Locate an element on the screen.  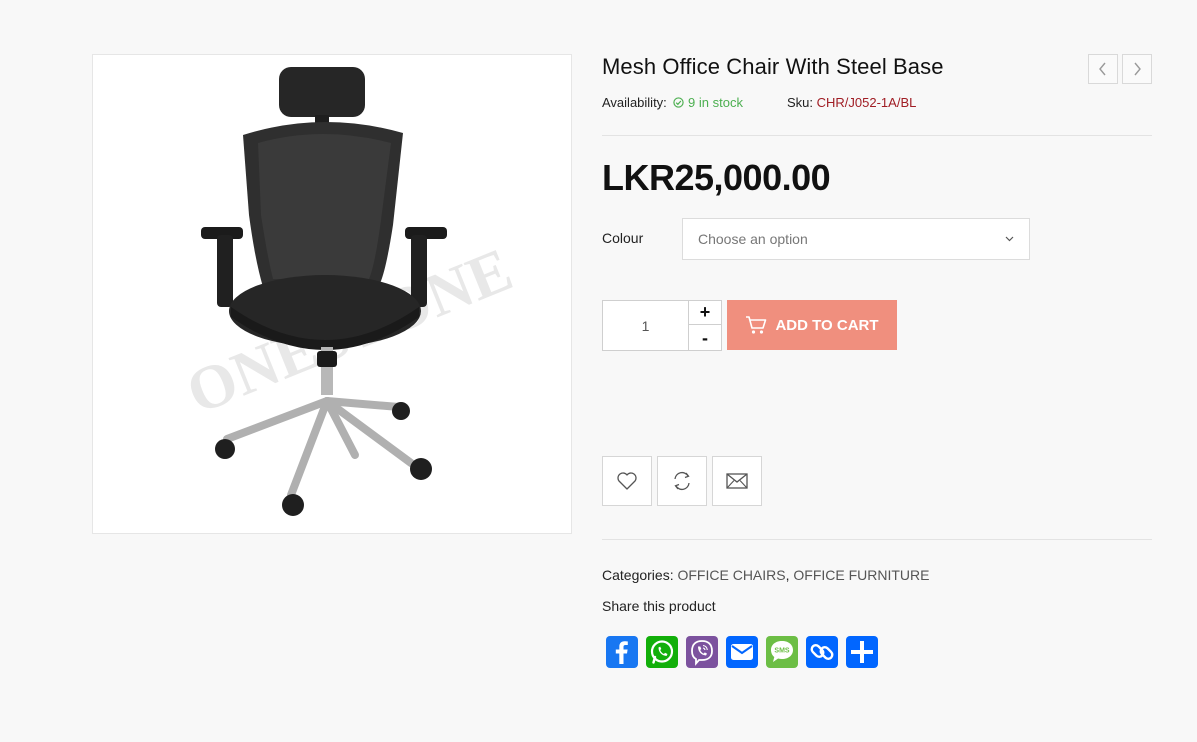
product-price: LKR25,000.00 is located at coordinates (716, 177).